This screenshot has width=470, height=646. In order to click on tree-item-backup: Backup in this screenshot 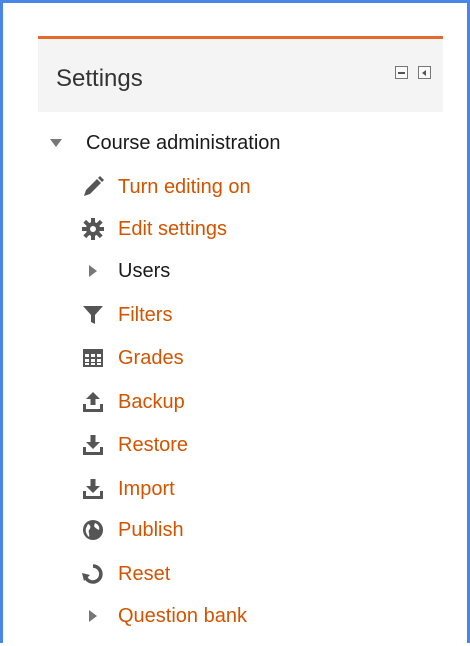, I will do `click(133, 402)`.